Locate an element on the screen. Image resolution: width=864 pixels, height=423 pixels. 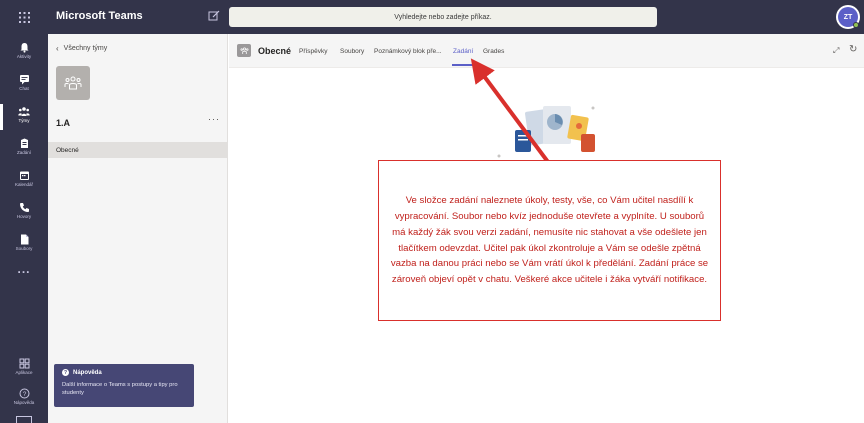
rail-label: Nápověda is located at coordinates (24, 402).